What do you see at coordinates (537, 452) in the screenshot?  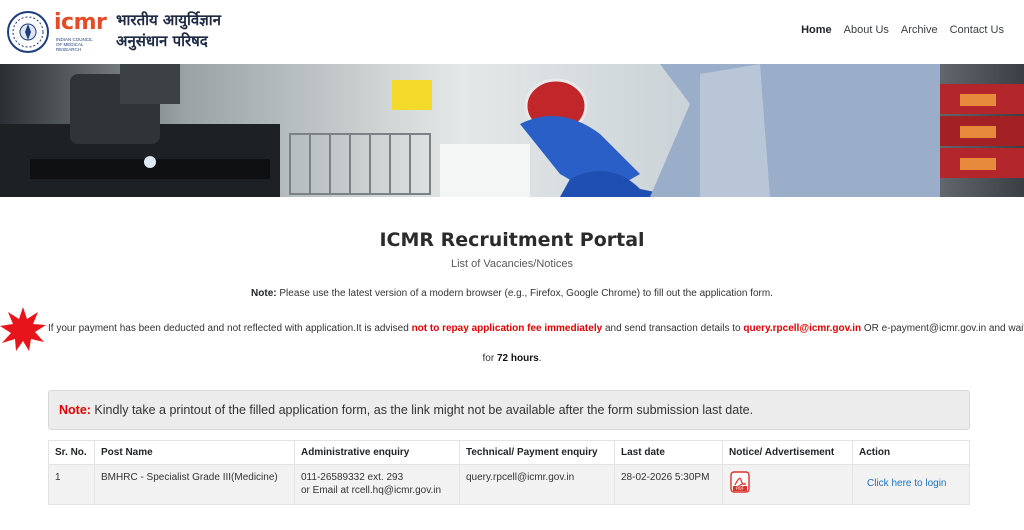 I see `col-header-tech-enquiry: Technical/ Payment enquiry` at bounding box center [537, 452].